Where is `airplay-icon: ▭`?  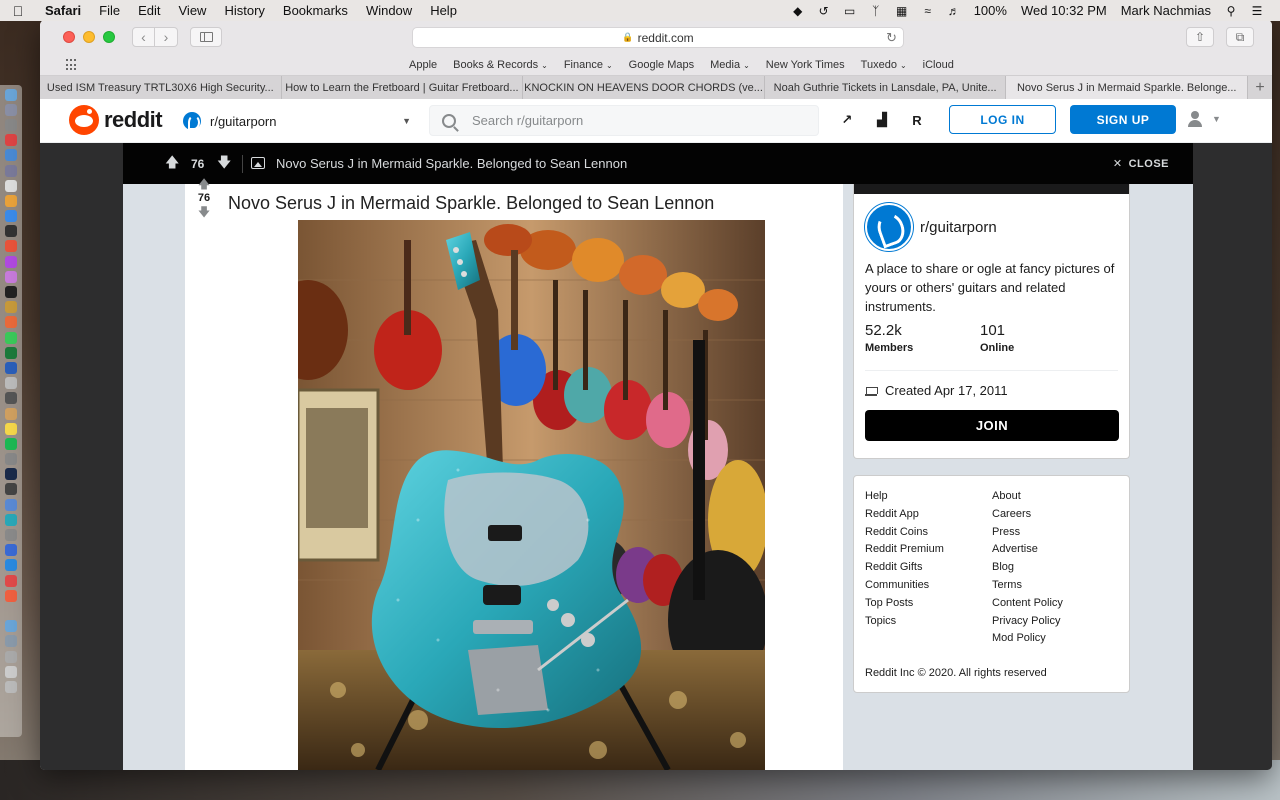
airplay-icon: ▭ is located at coordinates (850, 11).